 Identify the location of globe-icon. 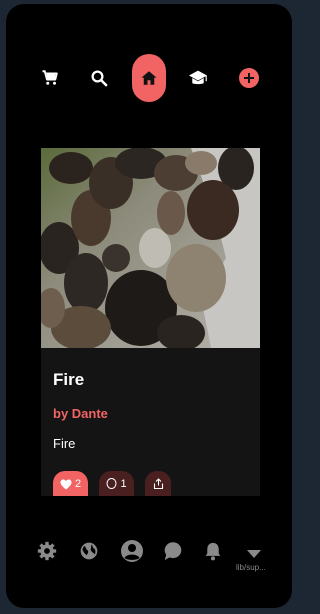
(89, 551).